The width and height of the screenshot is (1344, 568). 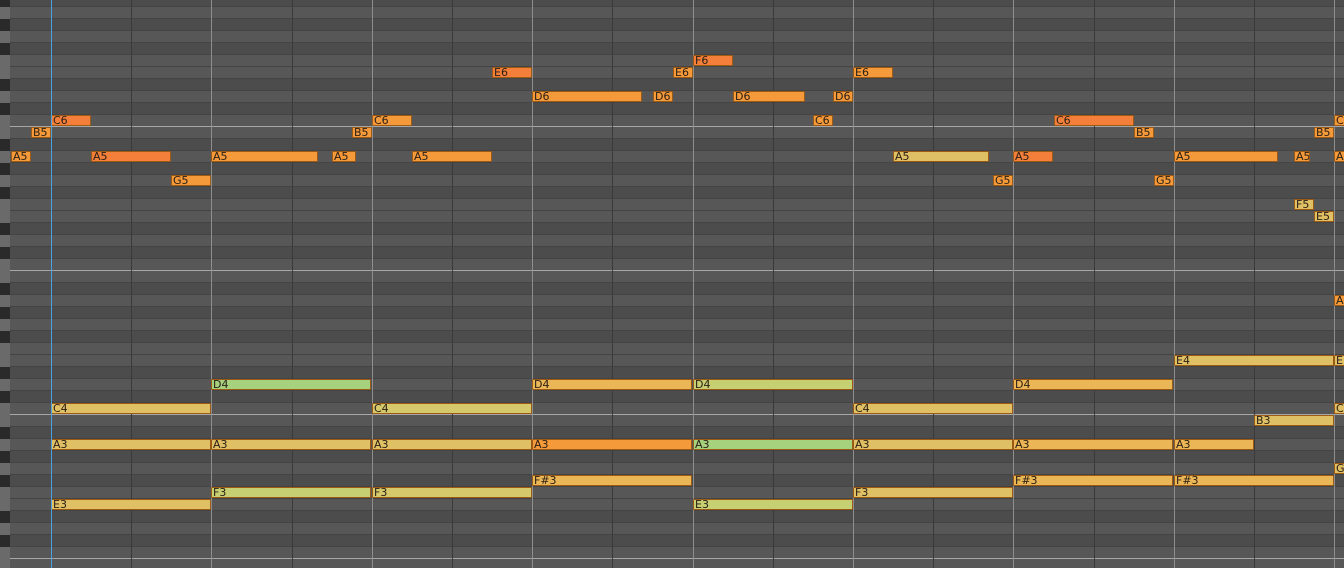 I want to click on midi-note-g3: G, so click(x=1339, y=468).